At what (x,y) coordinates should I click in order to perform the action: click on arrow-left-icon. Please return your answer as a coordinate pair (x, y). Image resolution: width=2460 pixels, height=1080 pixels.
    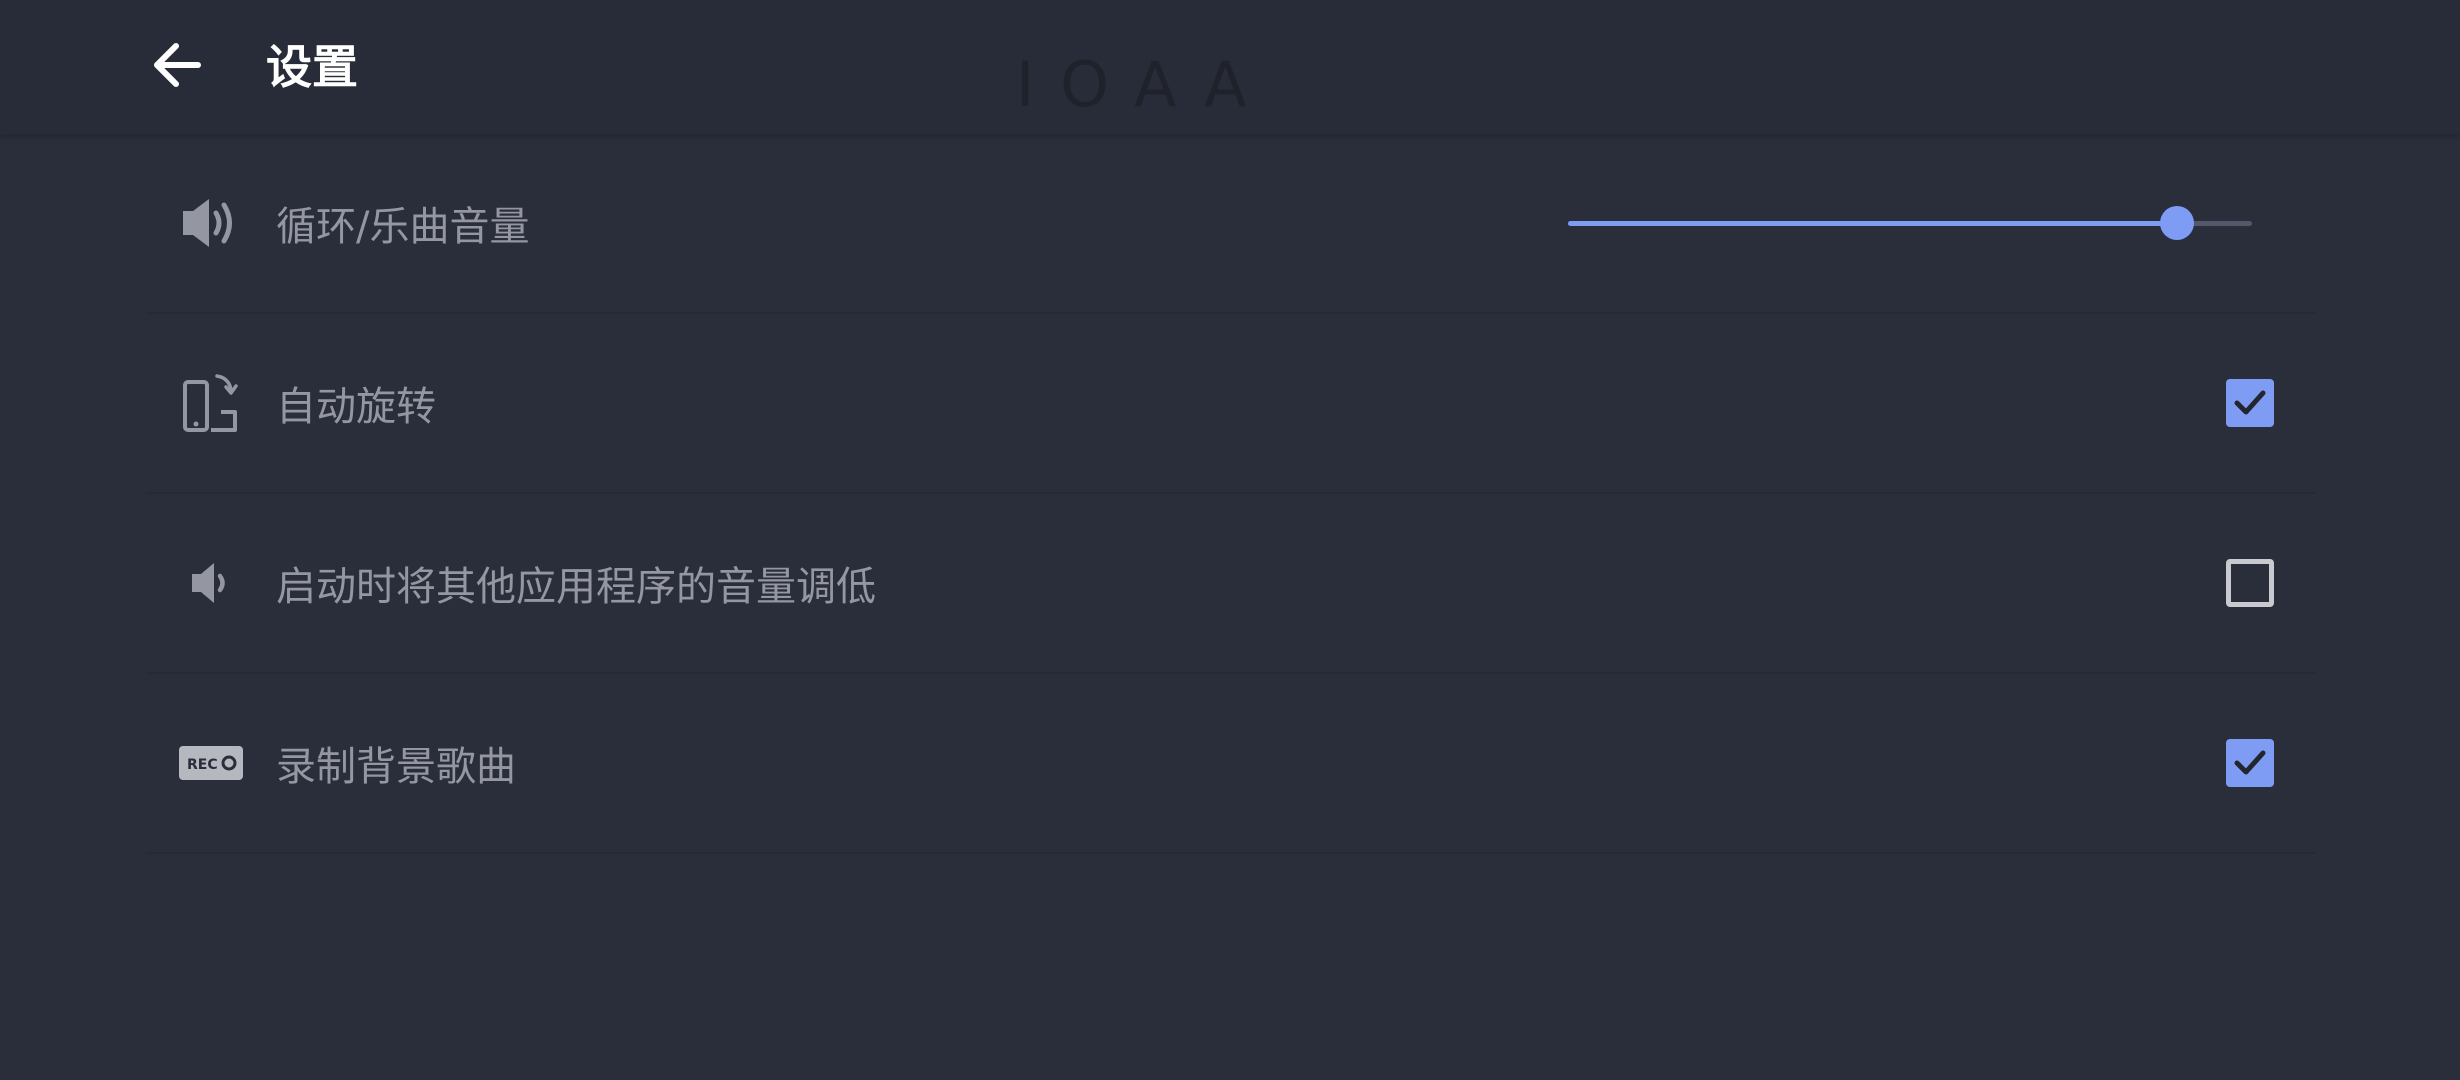
    Looking at the image, I should click on (177, 67).